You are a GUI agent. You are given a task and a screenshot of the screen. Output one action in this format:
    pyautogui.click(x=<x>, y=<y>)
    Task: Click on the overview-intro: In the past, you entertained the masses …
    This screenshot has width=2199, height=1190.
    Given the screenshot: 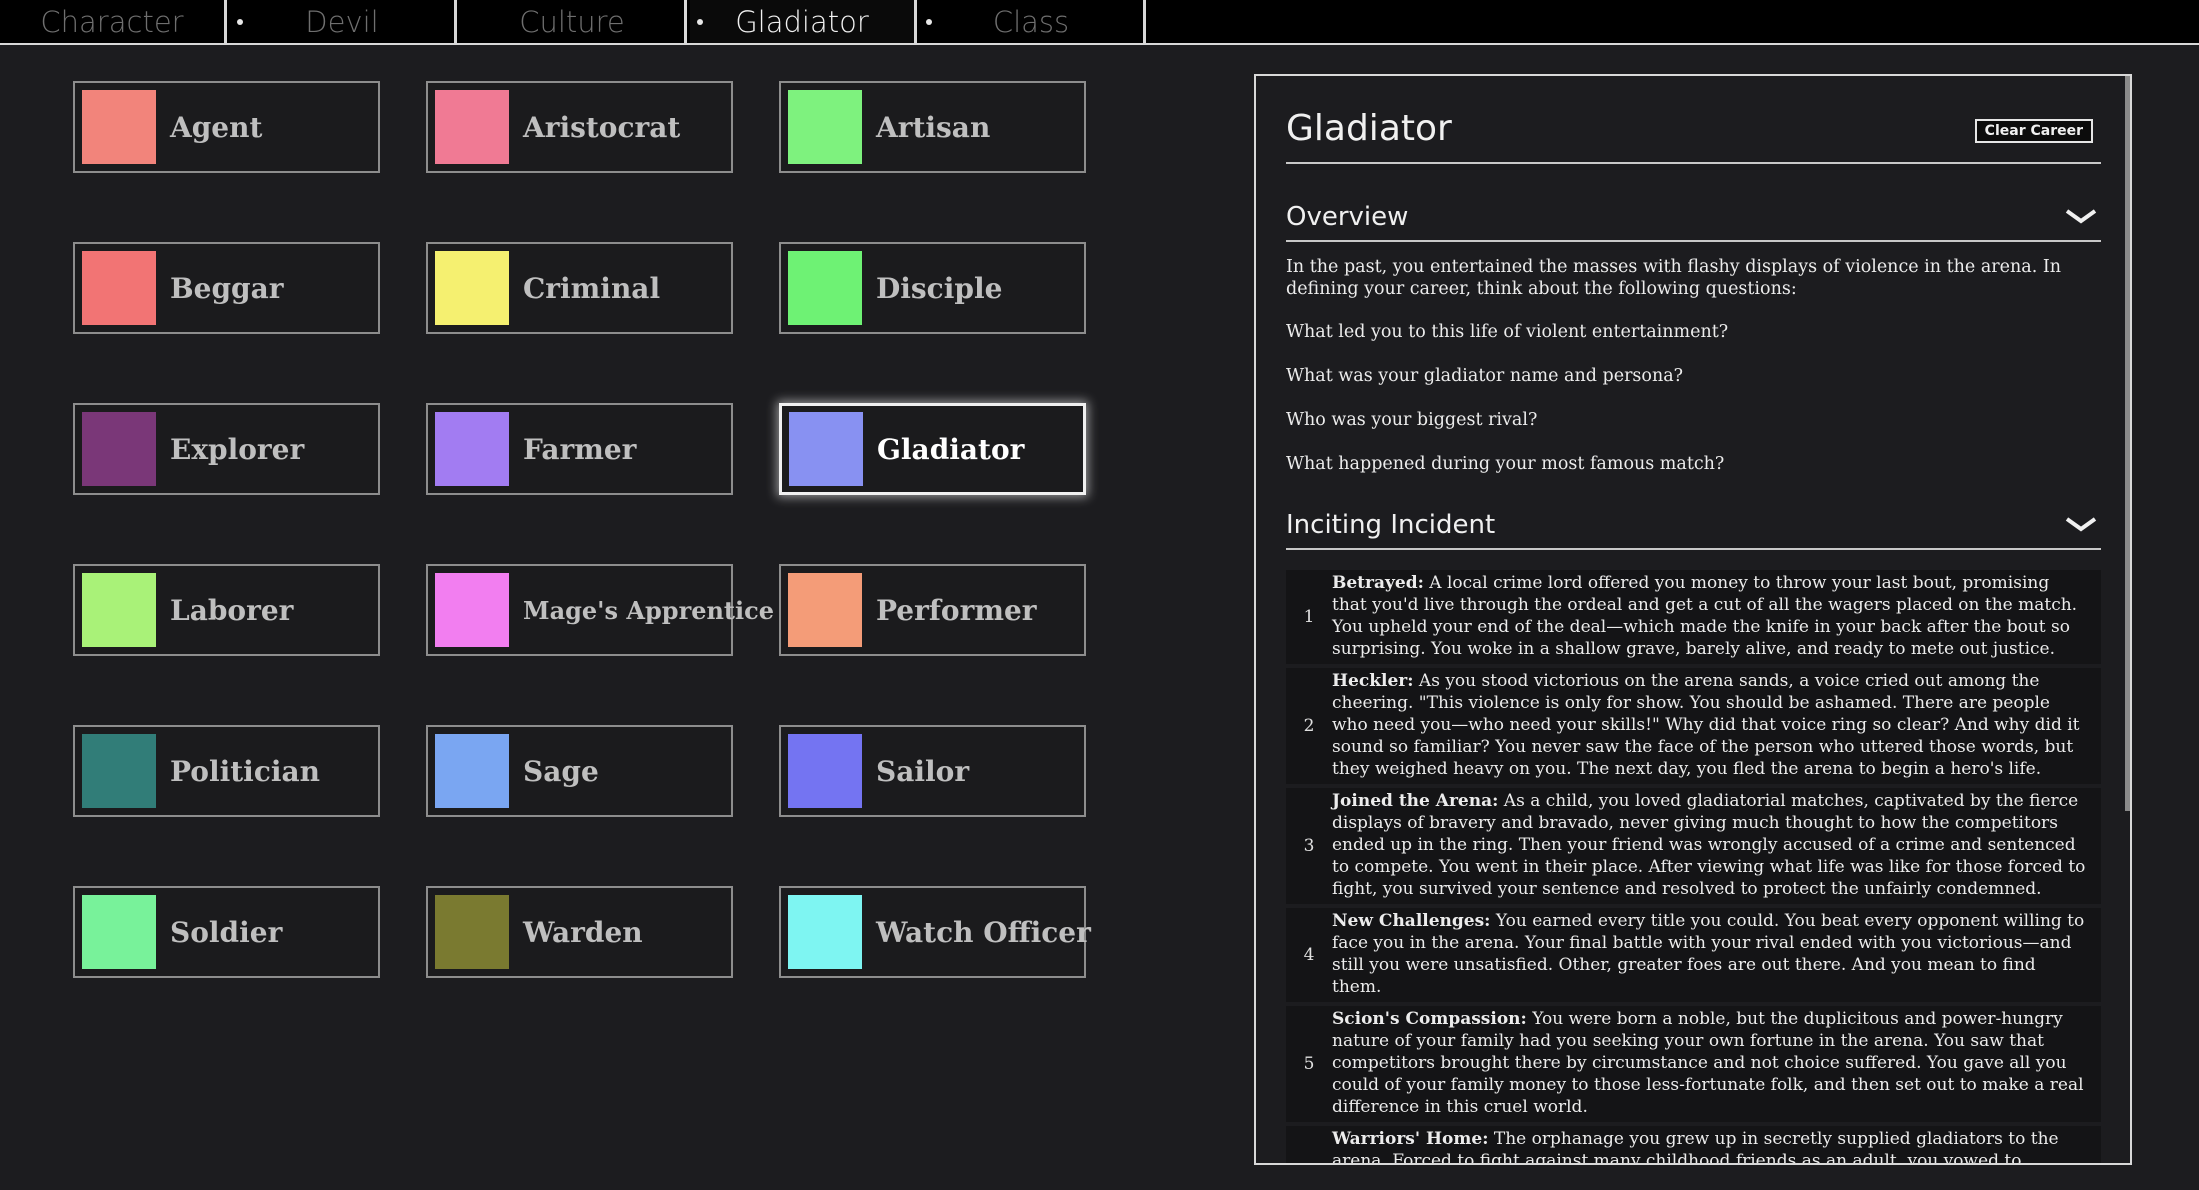 What is the action you would take?
    pyautogui.click(x=1673, y=278)
    